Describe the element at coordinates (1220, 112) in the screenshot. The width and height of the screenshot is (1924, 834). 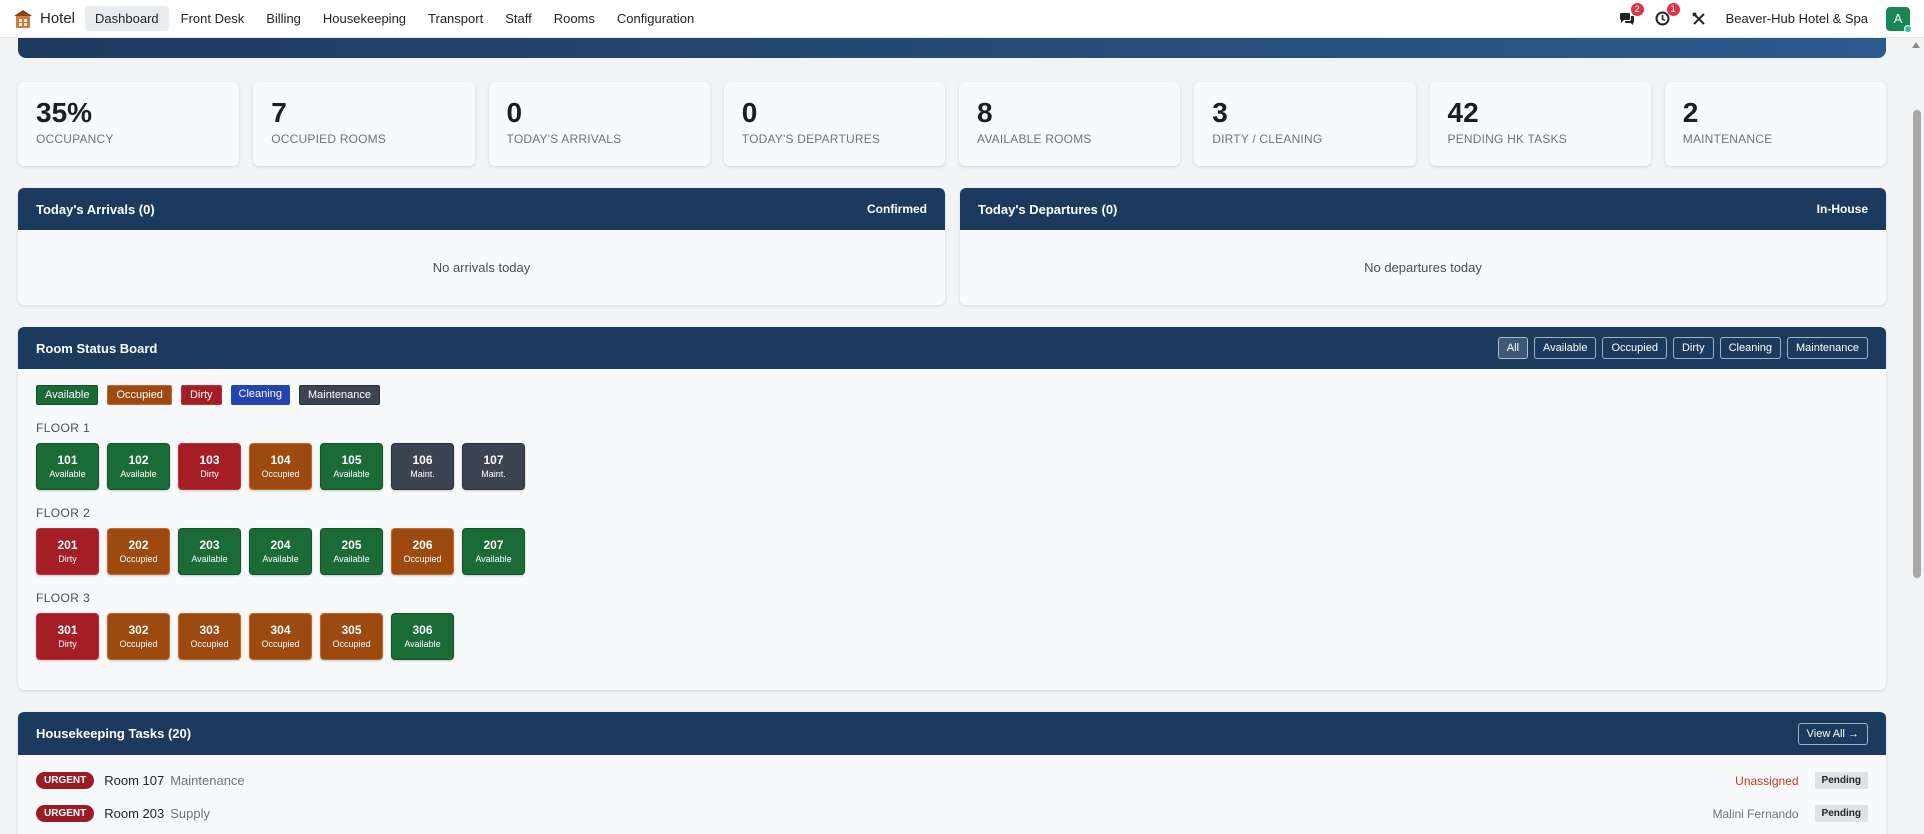
I see `stat-value: 3` at that location.